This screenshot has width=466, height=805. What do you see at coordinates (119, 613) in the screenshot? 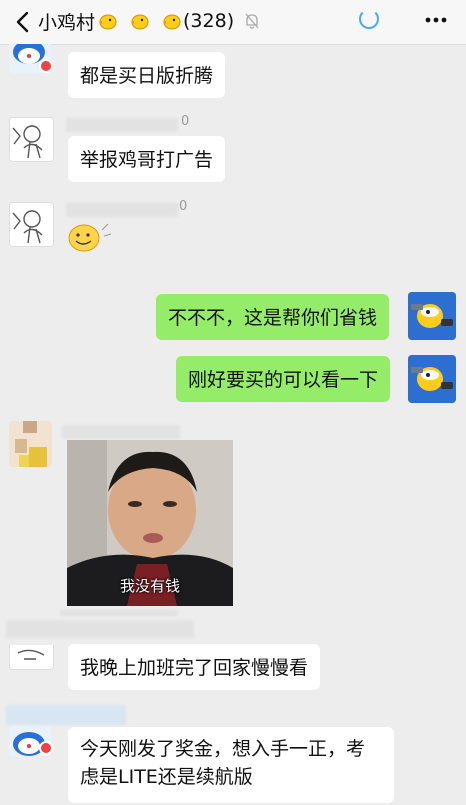
I see `image-footer-blur` at bounding box center [119, 613].